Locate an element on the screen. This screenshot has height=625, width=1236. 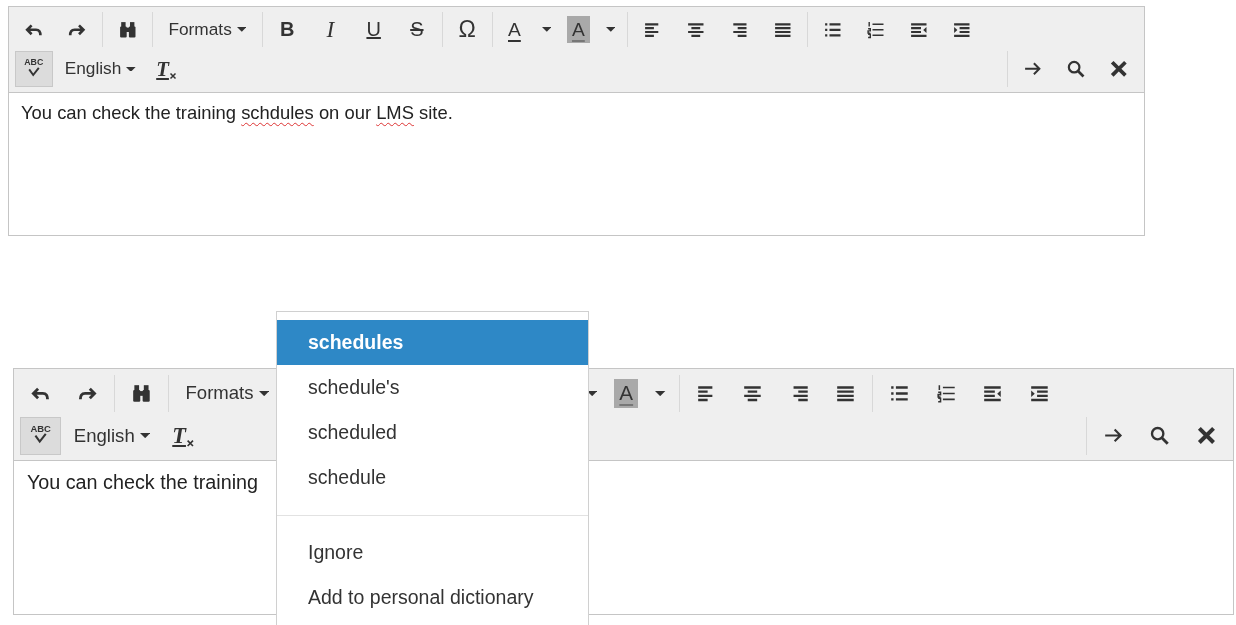
align-right-icon is located at coordinates (739, 29).